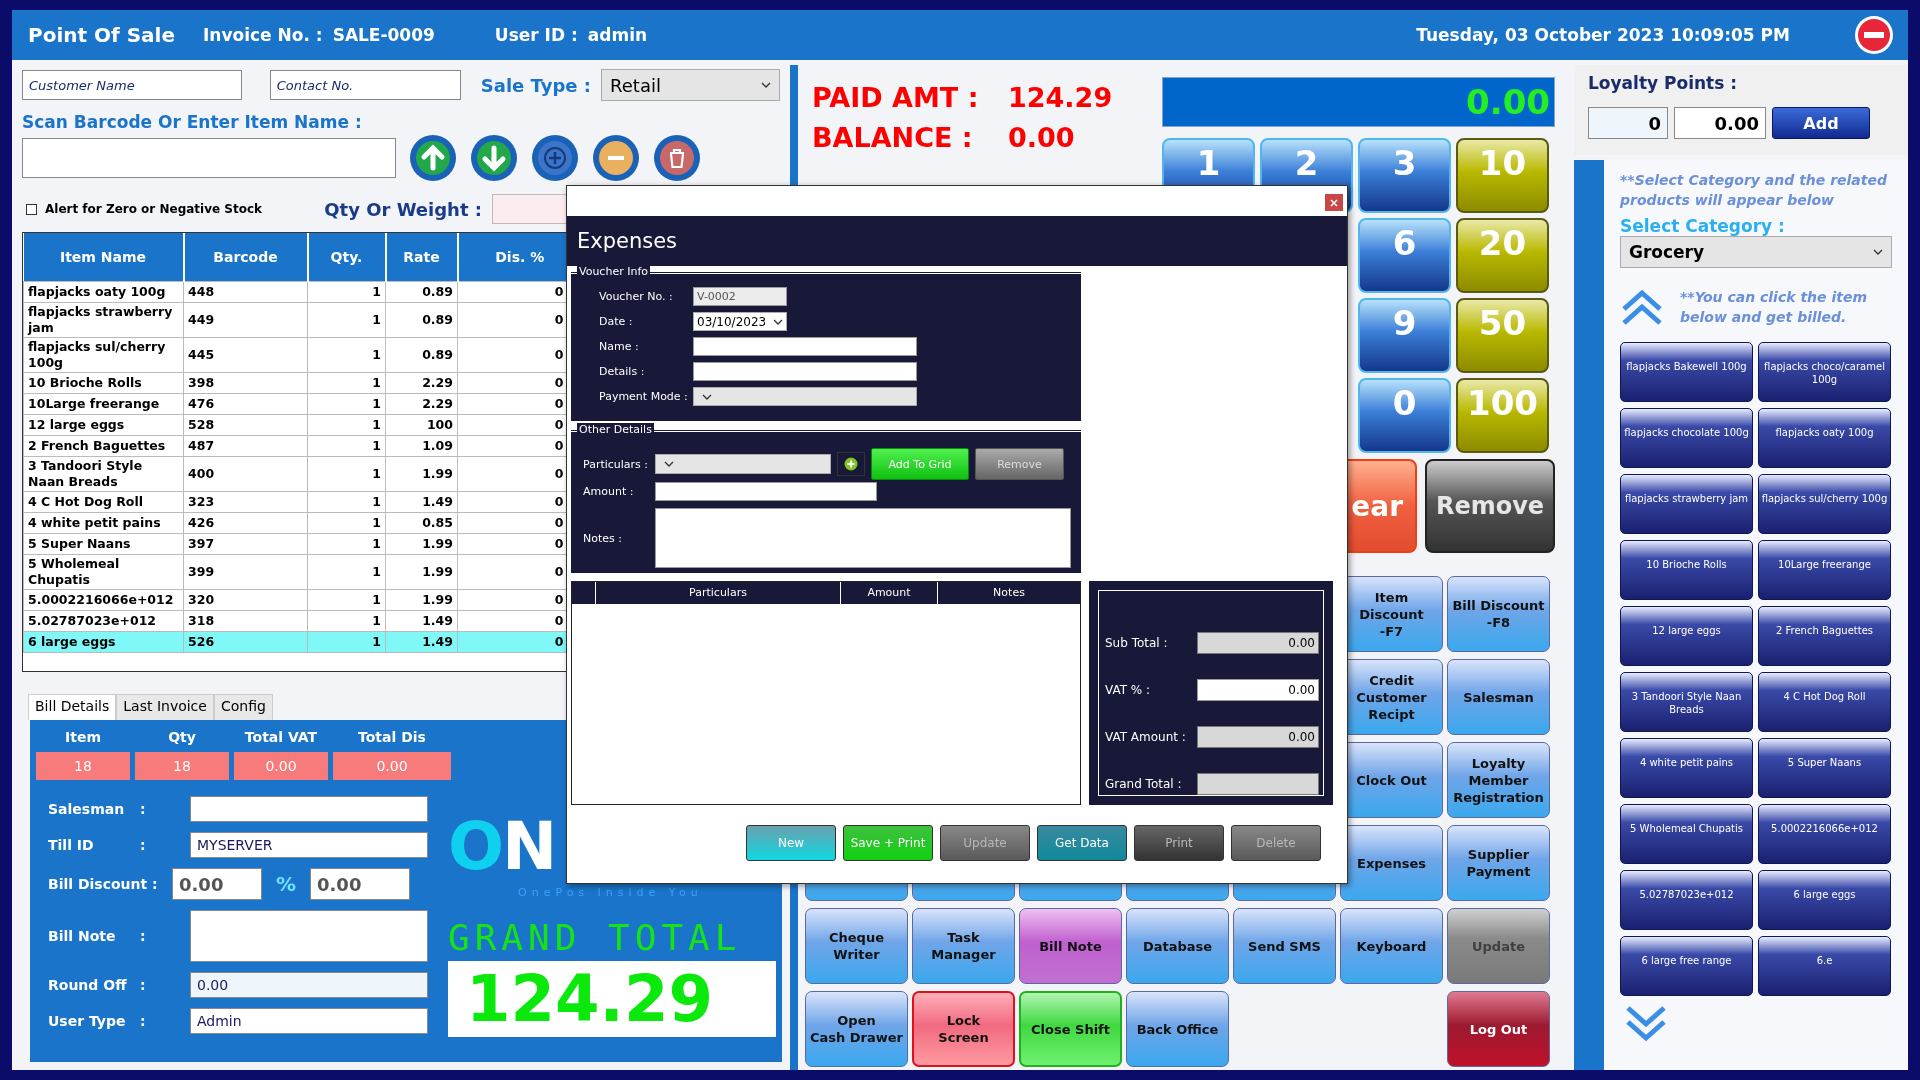 This screenshot has height=1080, width=1920. What do you see at coordinates (1686, 900) in the screenshot?
I see `product-button: 5.02787023e+012` at bounding box center [1686, 900].